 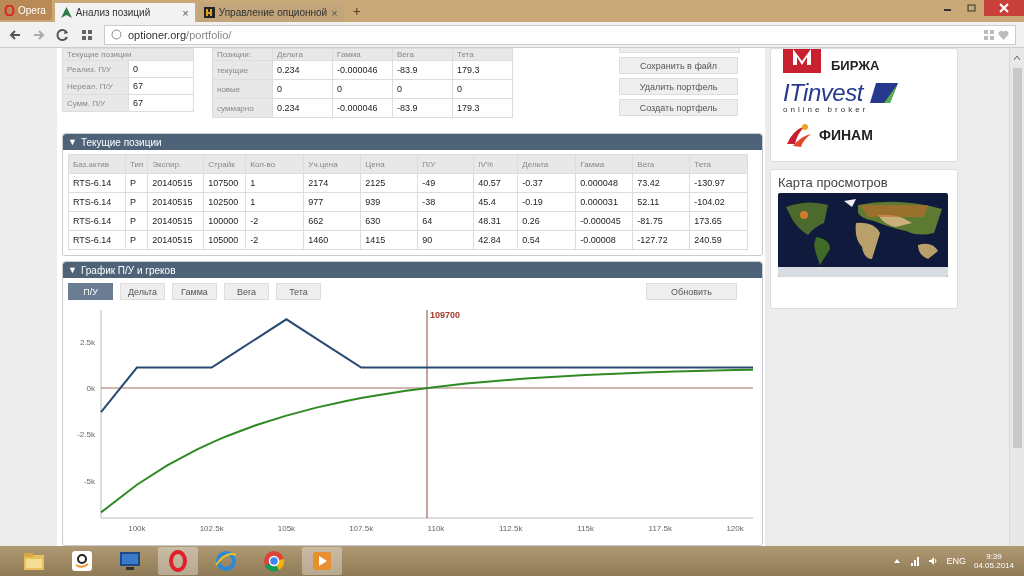 What do you see at coordinates (128, 270) in the screenshot?
I see `panel-title: График П/У и греков` at bounding box center [128, 270].